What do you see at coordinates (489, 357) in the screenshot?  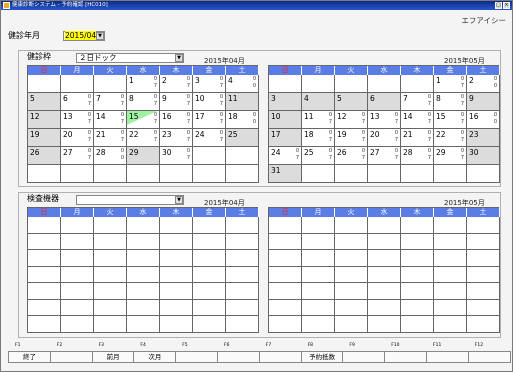 I see `fkey-button-f12` at bounding box center [489, 357].